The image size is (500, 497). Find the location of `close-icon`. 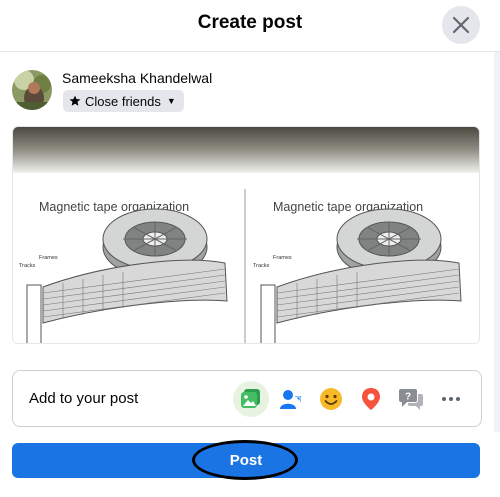

close-icon is located at coordinates (461, 25).